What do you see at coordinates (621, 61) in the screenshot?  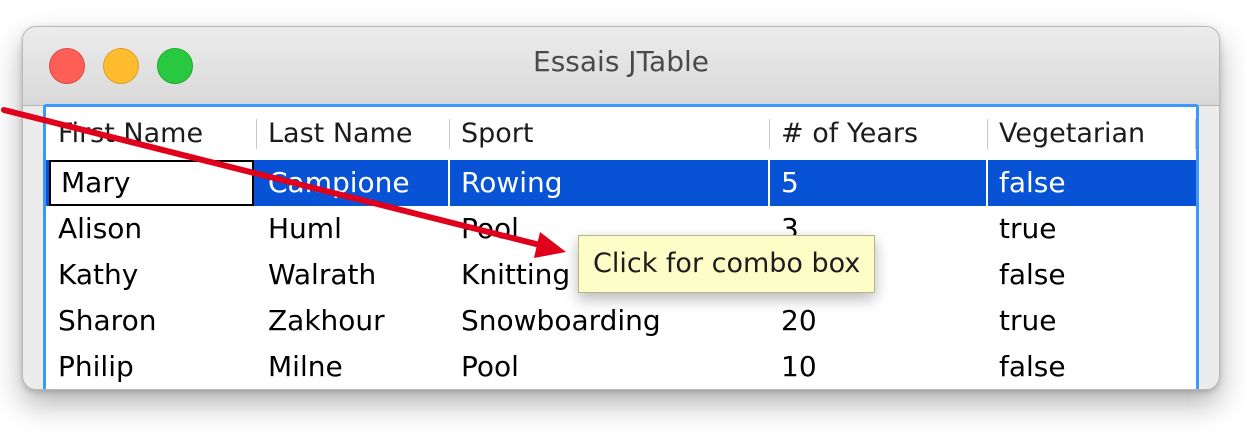 I see `window-title: Essais JTable` at bounding box center [621, 61].